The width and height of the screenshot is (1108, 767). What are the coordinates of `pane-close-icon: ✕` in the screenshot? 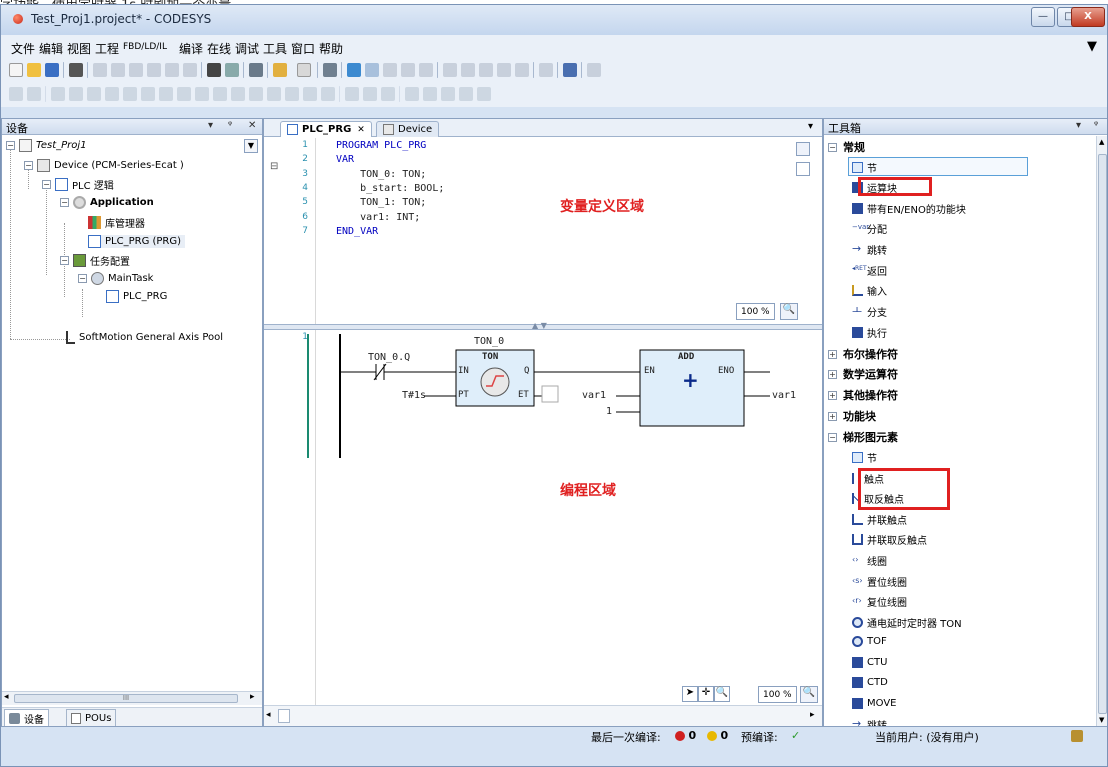 It's located at (252, 125).